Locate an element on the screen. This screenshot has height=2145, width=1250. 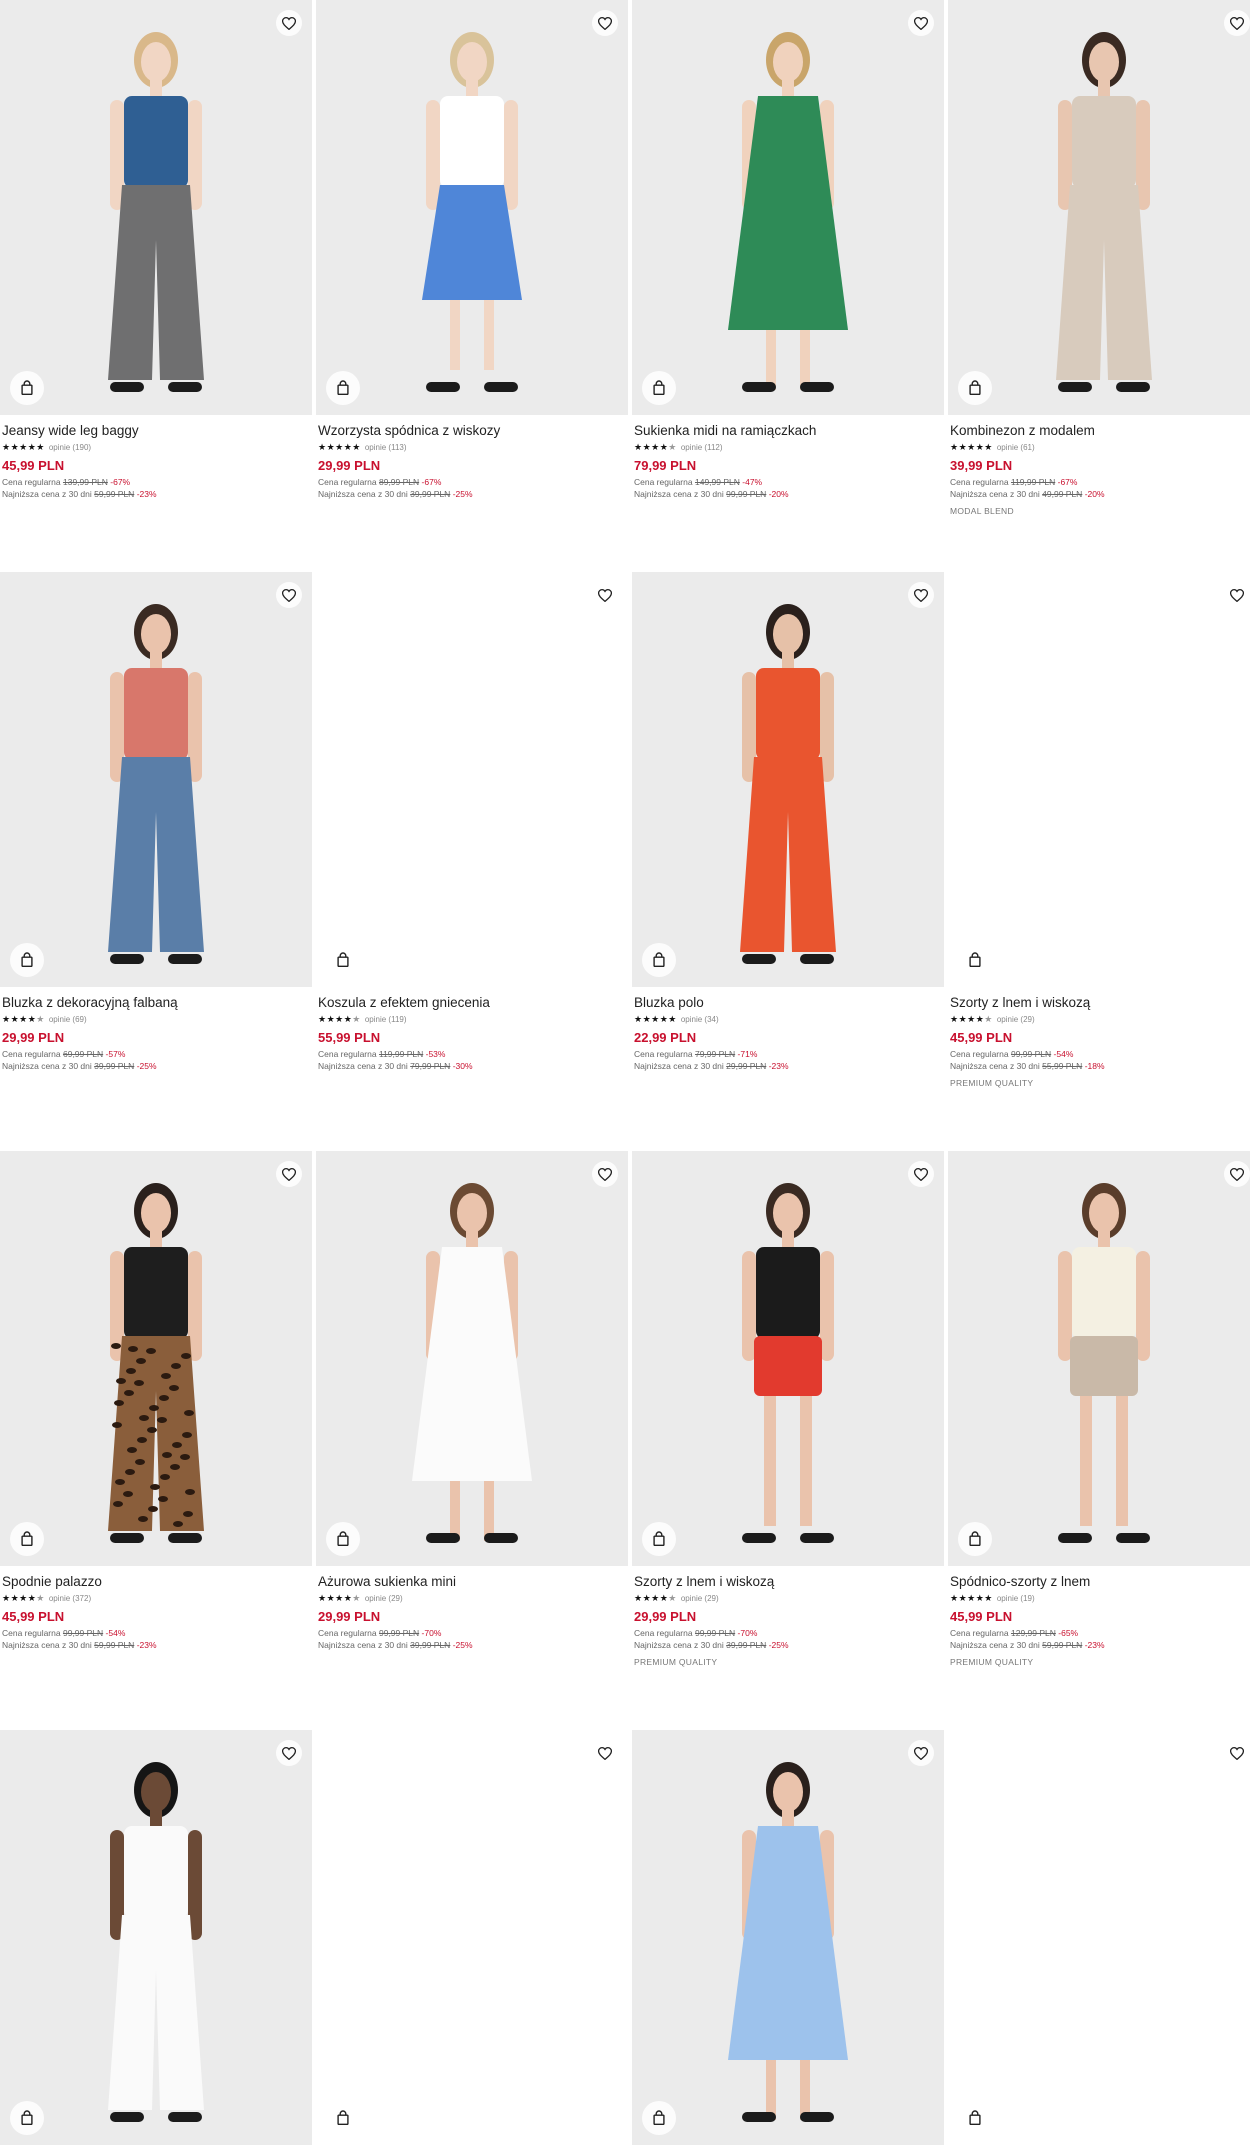
review-count: opinie (372) is located at coordinates (70, 1598).